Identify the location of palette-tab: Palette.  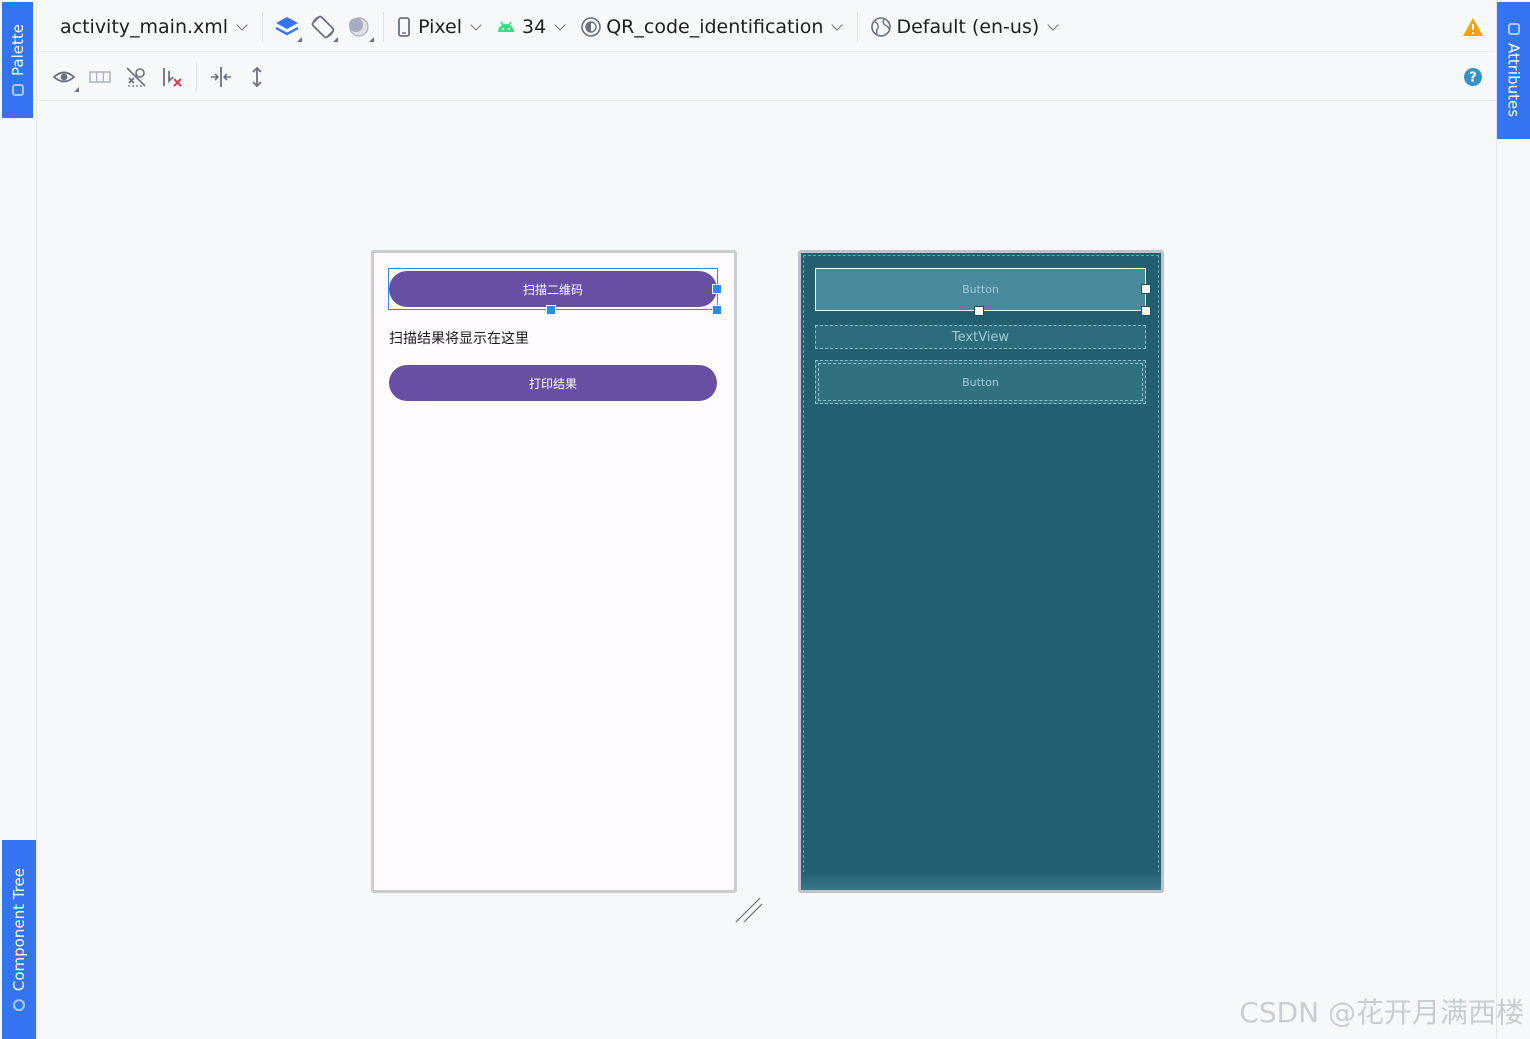
(17, 60).